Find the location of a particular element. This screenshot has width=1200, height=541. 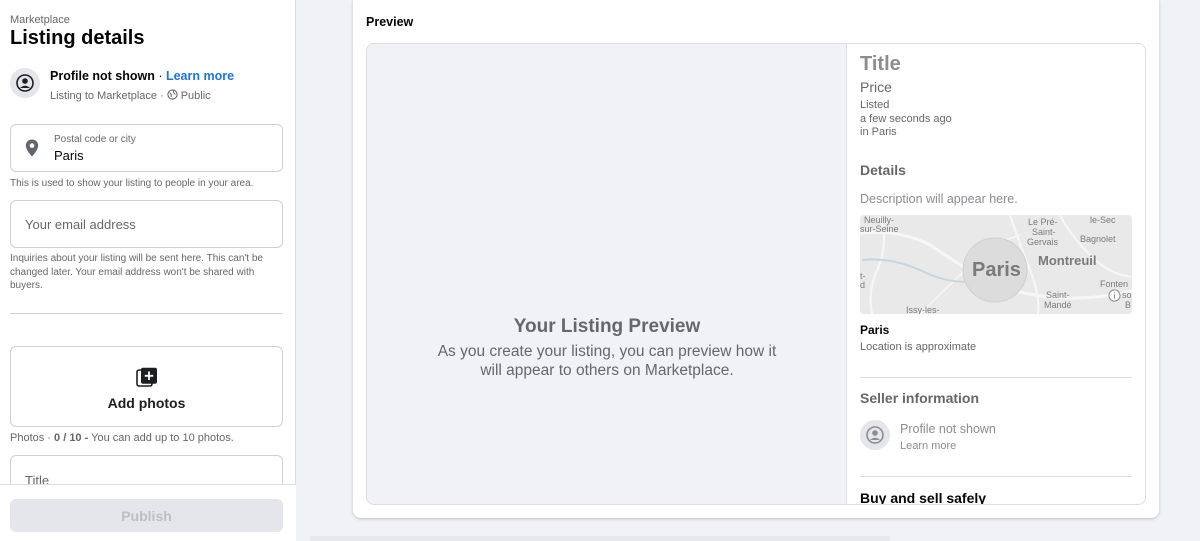

globe-icon is located at coordinates (172, 96).